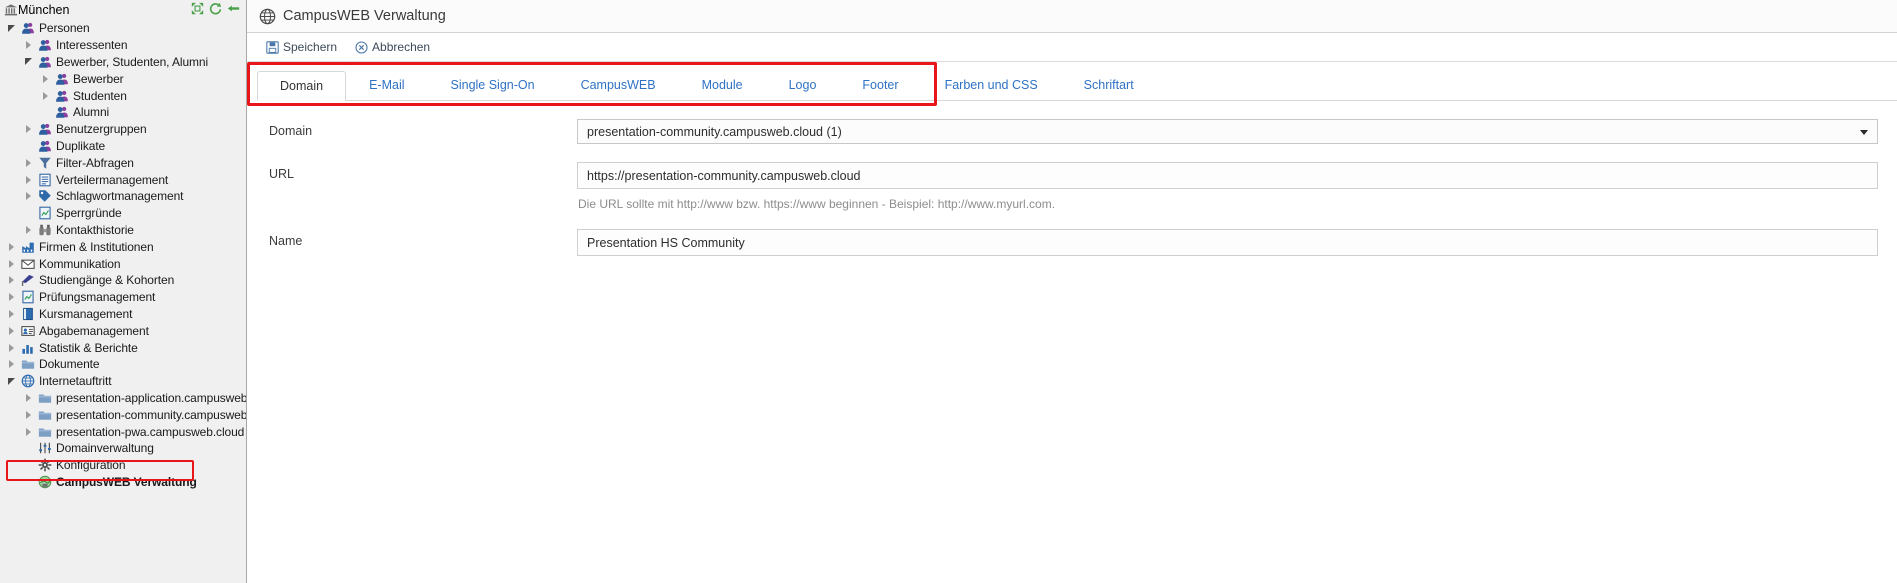 This screenshot has height=583, width=1897. I want to click on tab-domain: Domain, so click(302, 86).